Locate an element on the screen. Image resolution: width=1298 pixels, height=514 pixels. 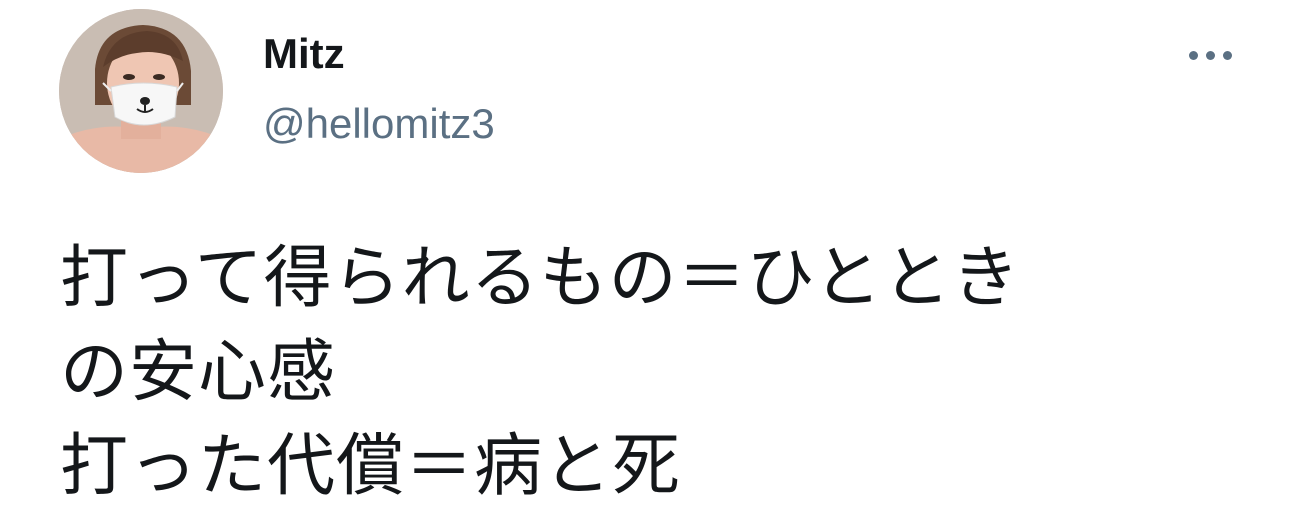
more-horizontal-icon is located at coordinates (1193, 55).